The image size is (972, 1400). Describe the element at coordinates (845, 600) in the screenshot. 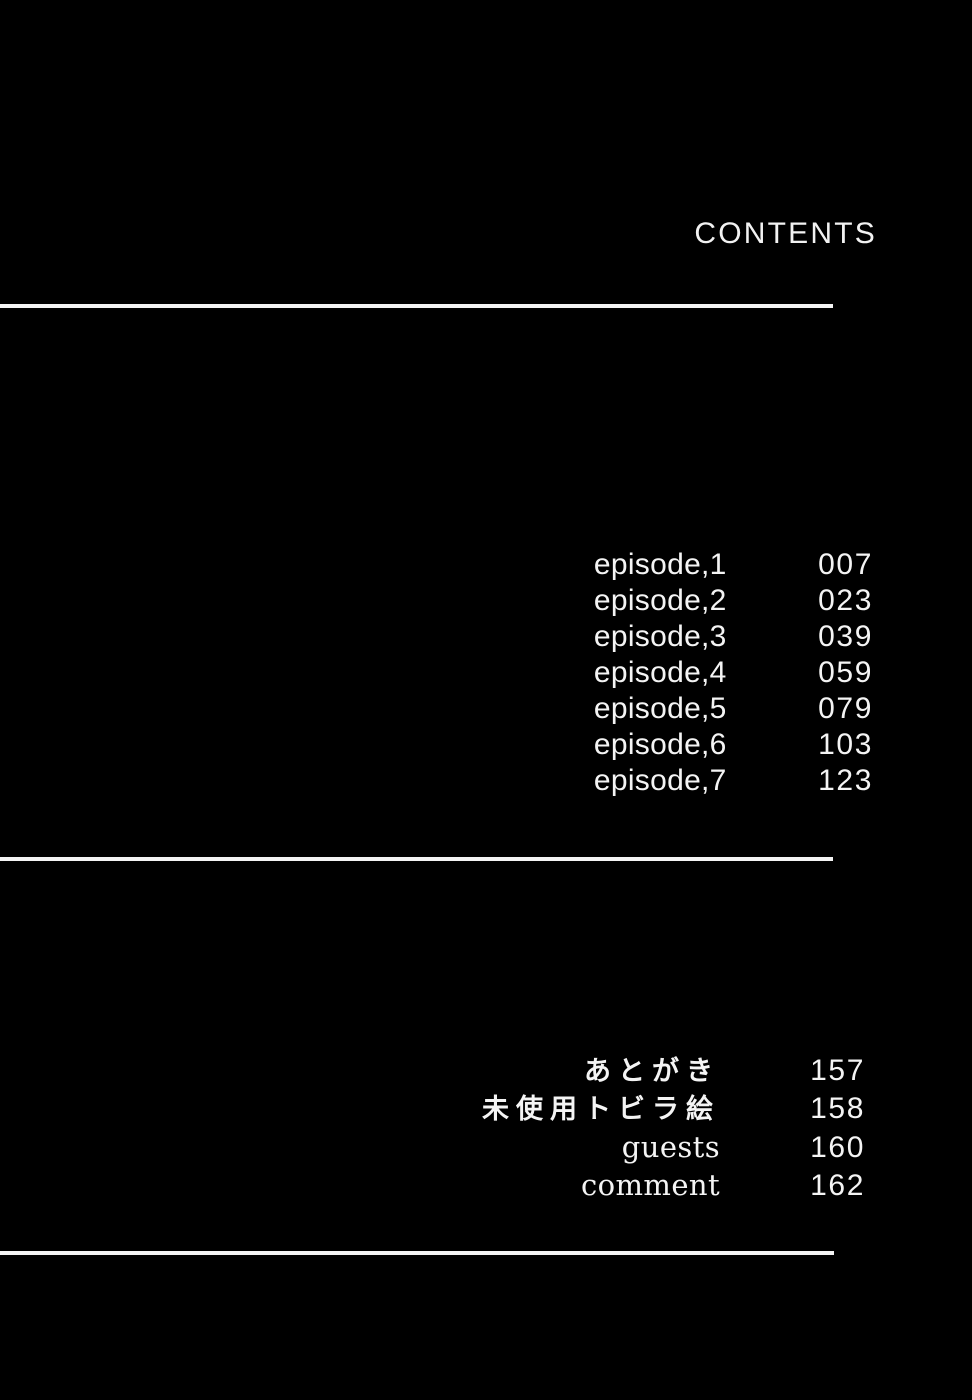

I see `episode-page: 023` at that location.